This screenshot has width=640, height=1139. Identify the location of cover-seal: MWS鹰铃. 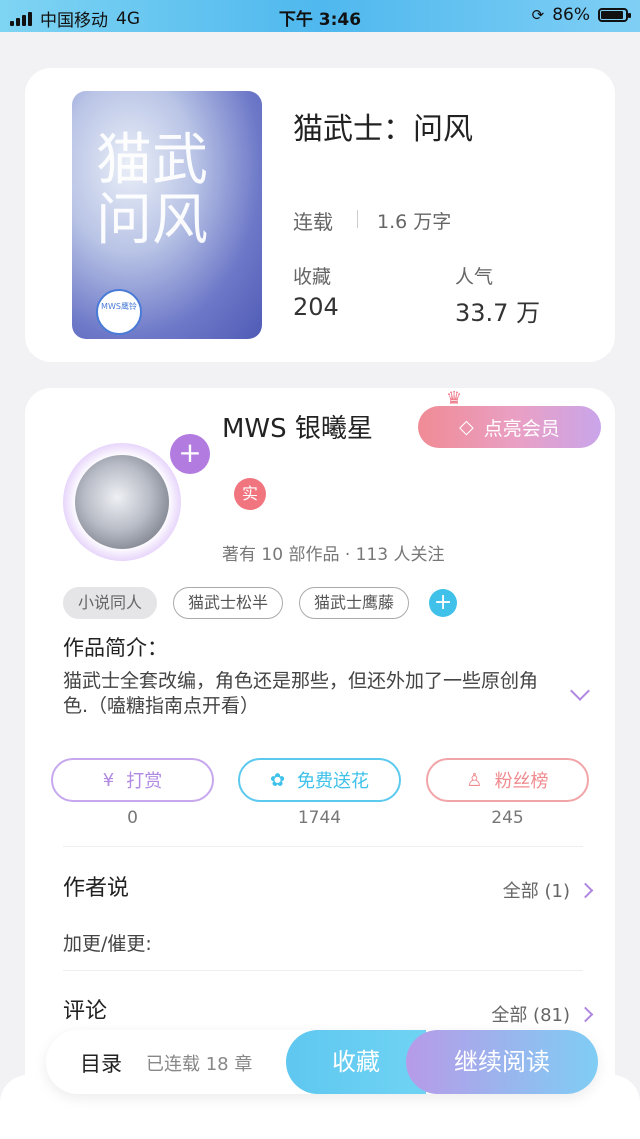
(119, 312).